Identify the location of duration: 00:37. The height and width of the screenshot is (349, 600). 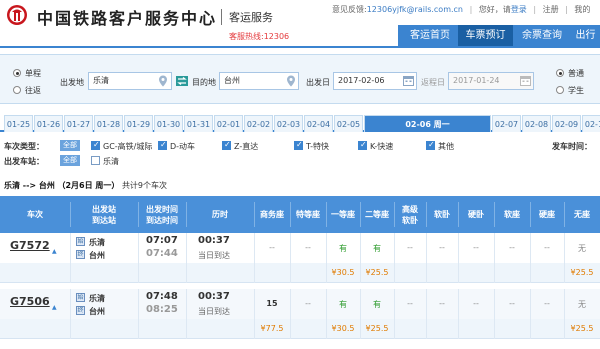
(214, 240).